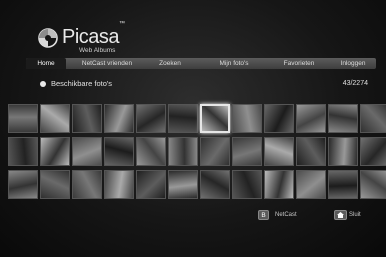  Describe the element at coordinates (201, 84) in the screenshot. I see `section-header: Beschikbare foto's 43/2274` at that location.